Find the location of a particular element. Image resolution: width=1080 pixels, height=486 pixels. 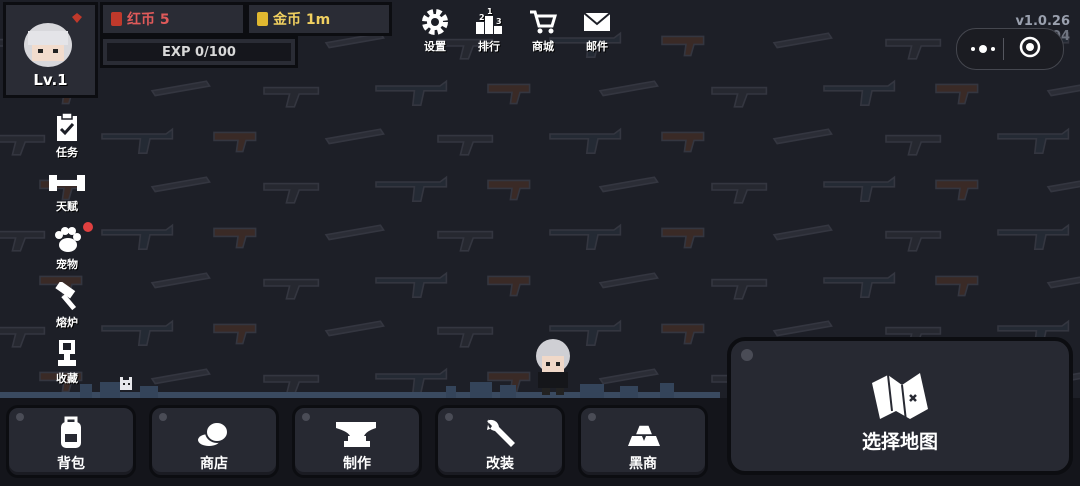

side-item-talent: 天赋 is located at coordinates (67, 192).